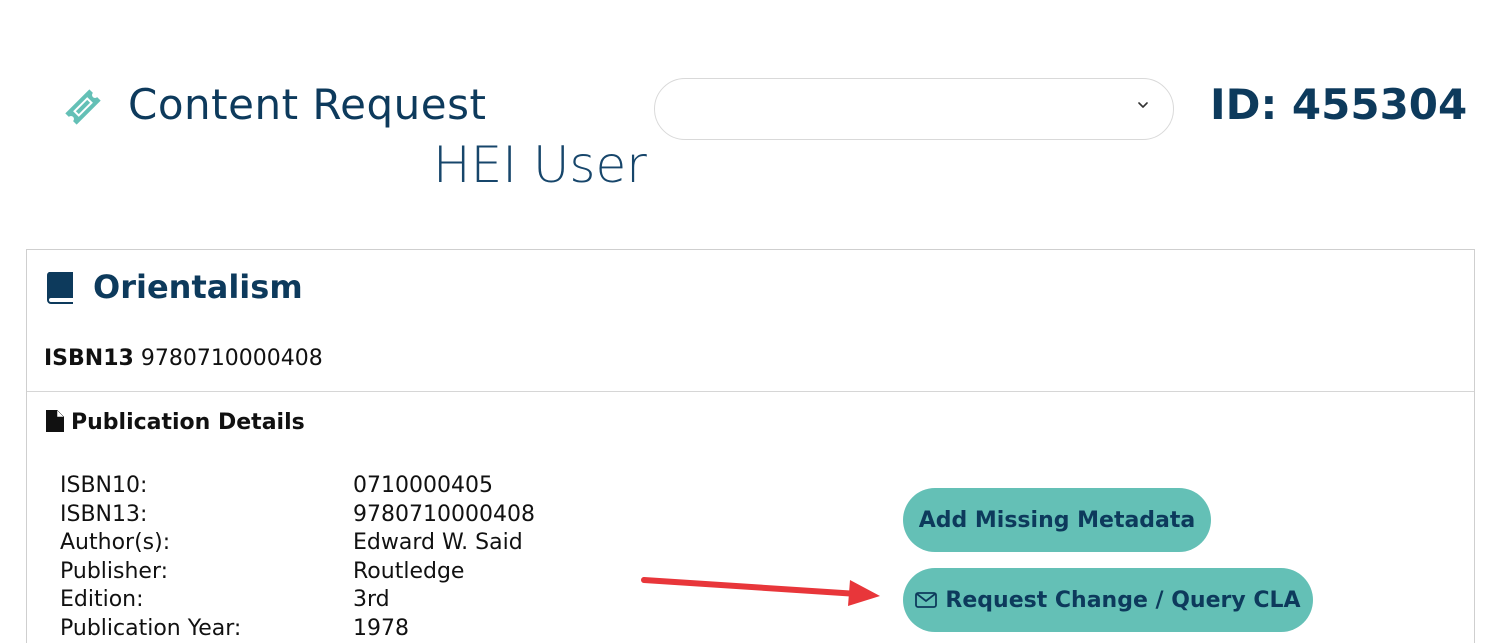 The width and height of the screenshot is (1505, 643). What do you see at coordinates (1143, 105) in the screenshot?
I see `chevron-down-icon` at bounding box center [1143, 105].